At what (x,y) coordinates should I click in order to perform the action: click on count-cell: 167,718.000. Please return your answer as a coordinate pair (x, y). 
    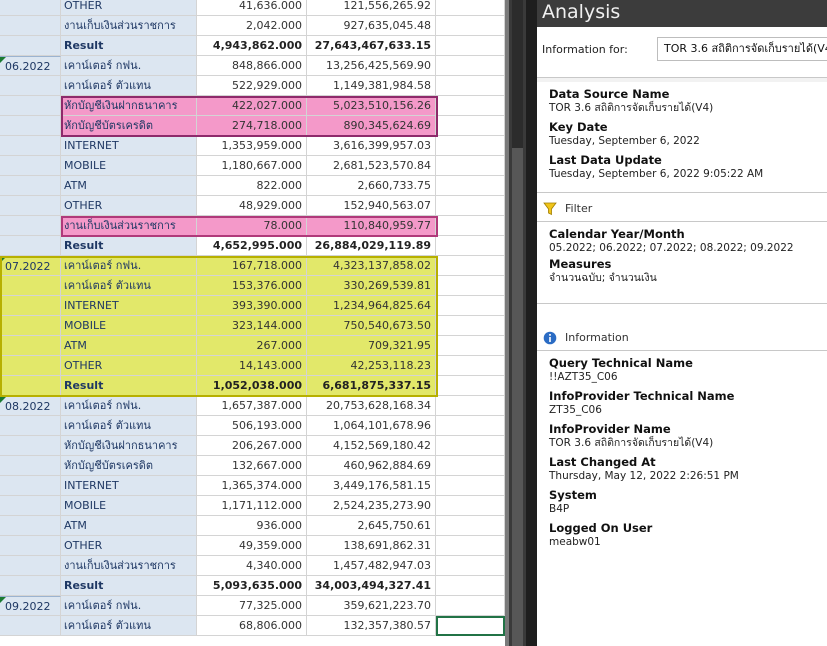
    Looking at the image, I should click on (252, 266).